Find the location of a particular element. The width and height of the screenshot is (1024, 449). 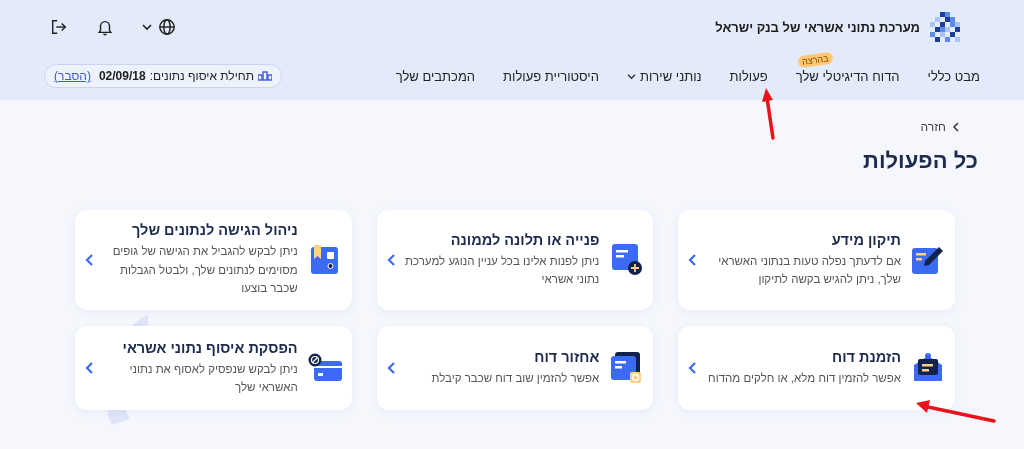

card-title: ניהול הגישה לנתונים שלך is located at coordinates (214, 230).